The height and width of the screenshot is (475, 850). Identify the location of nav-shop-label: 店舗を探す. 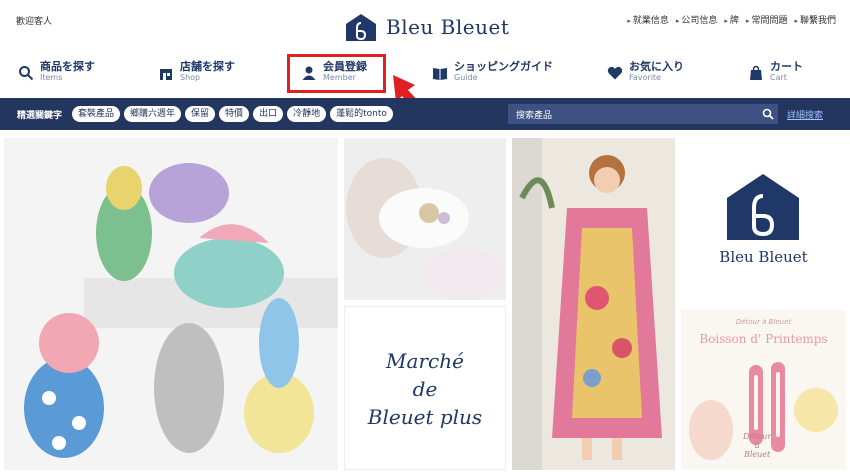
(207, 66).